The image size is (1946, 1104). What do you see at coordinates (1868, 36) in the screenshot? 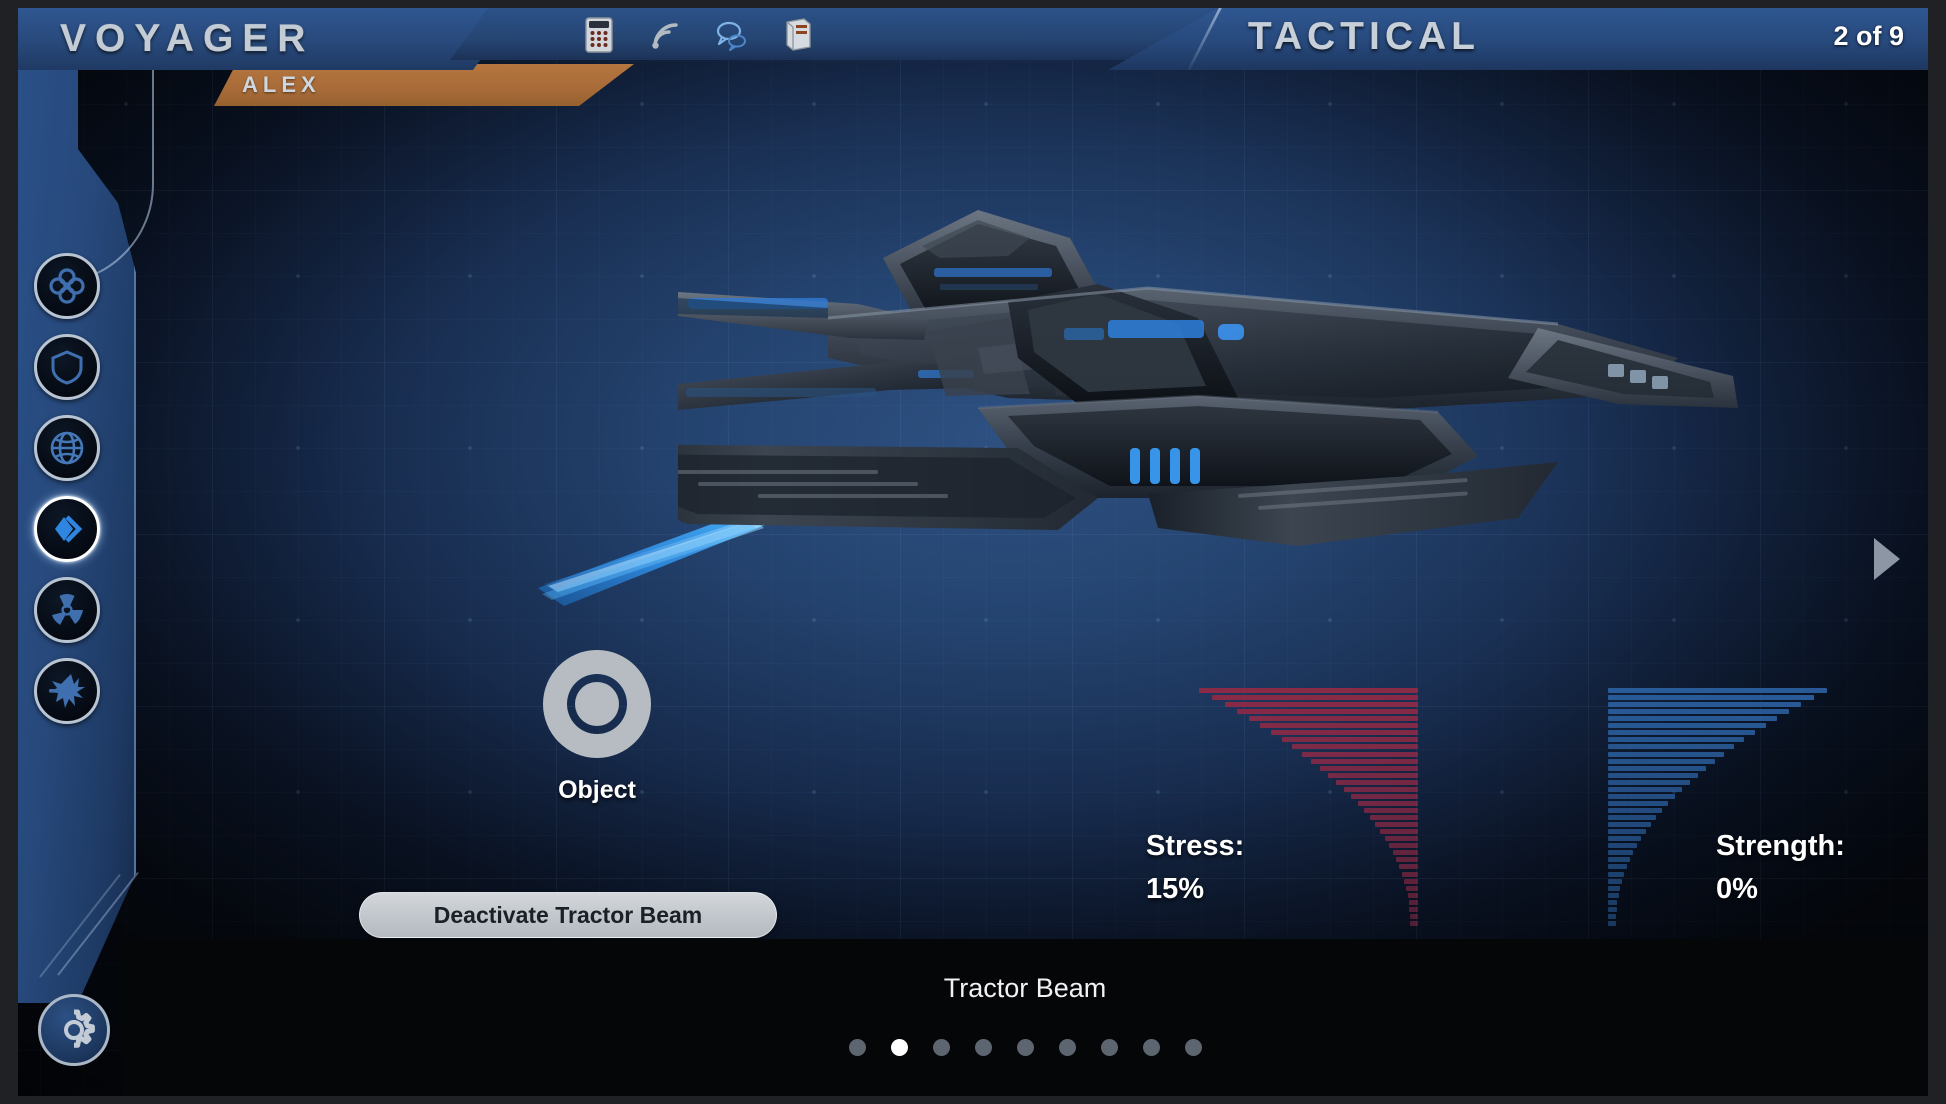
I see `page-counter: 2 of 9` at bounding box center [1868, 36].